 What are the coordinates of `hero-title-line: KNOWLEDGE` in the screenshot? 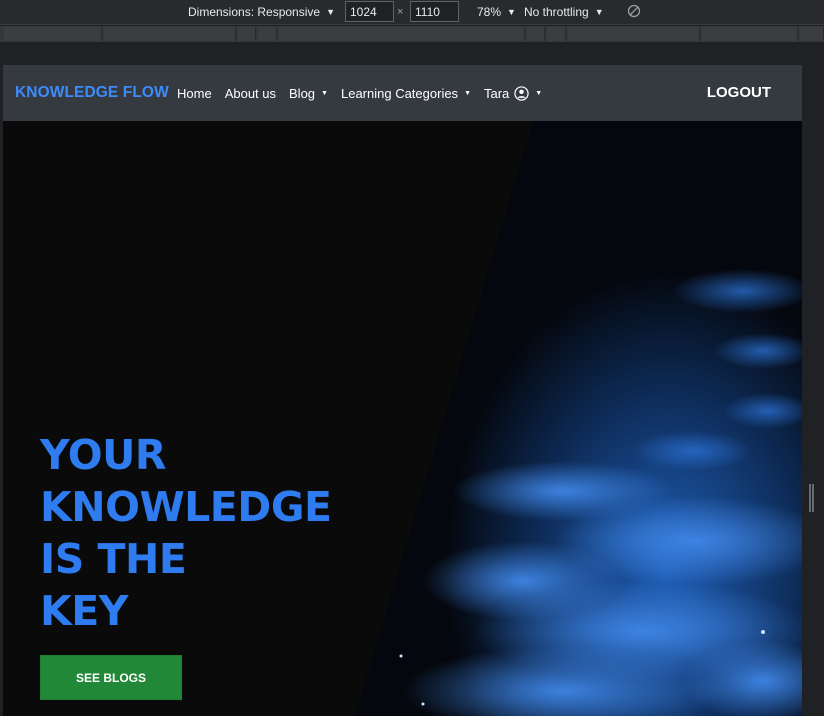 It's located at (186, 507).